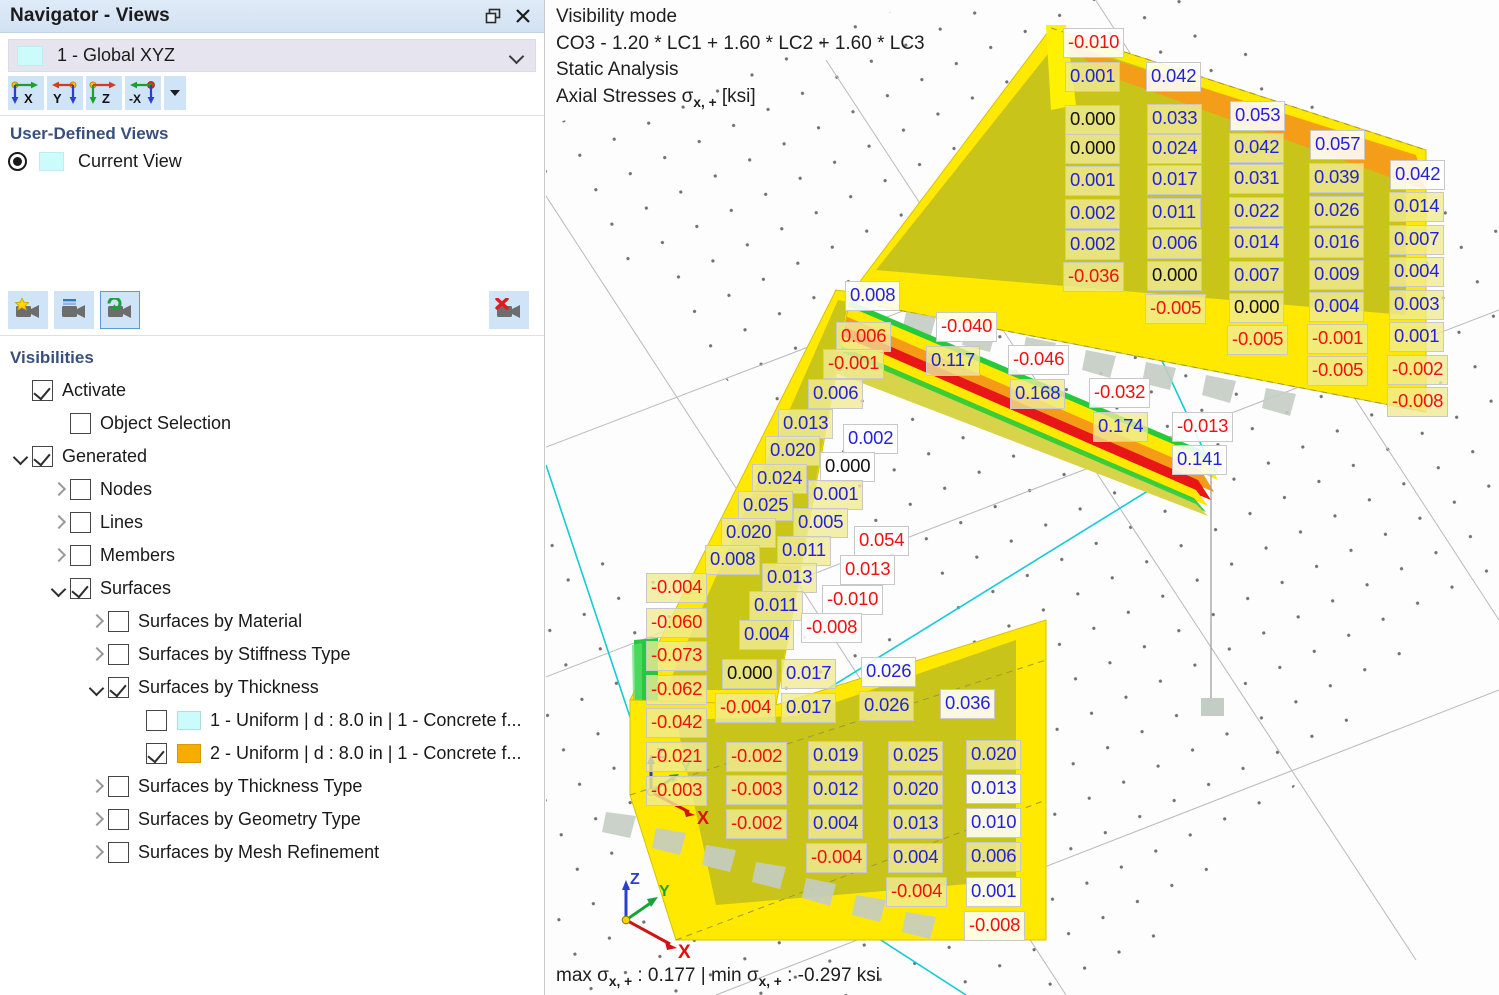 The height and width of the screenshot is (995, 1499). What do you see at coordinates (664, 891) in the screenshot?
I see `svg-text: Y` at bounding box center [664, 891].